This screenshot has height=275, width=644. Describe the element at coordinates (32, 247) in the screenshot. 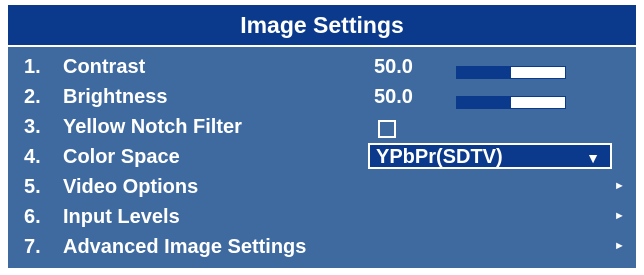

I see `item-number: 7.` at that location.